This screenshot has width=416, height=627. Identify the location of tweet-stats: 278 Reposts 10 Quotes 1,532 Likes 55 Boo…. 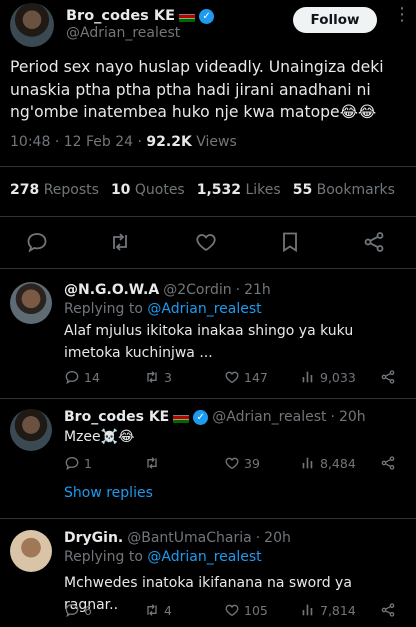
(202, 190).